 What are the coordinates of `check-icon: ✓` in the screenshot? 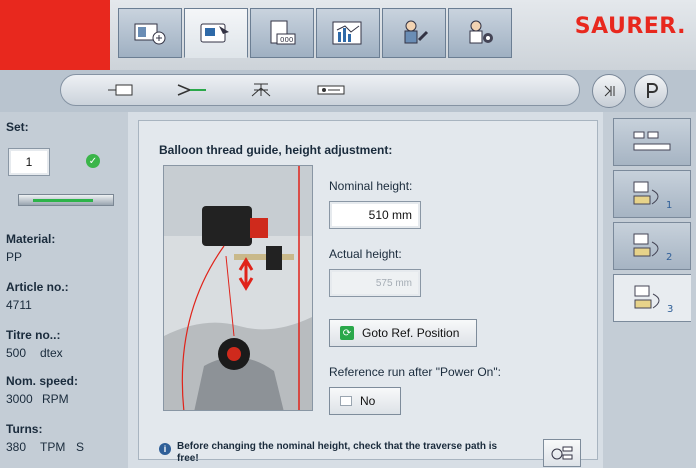 It's located at (93, 161).